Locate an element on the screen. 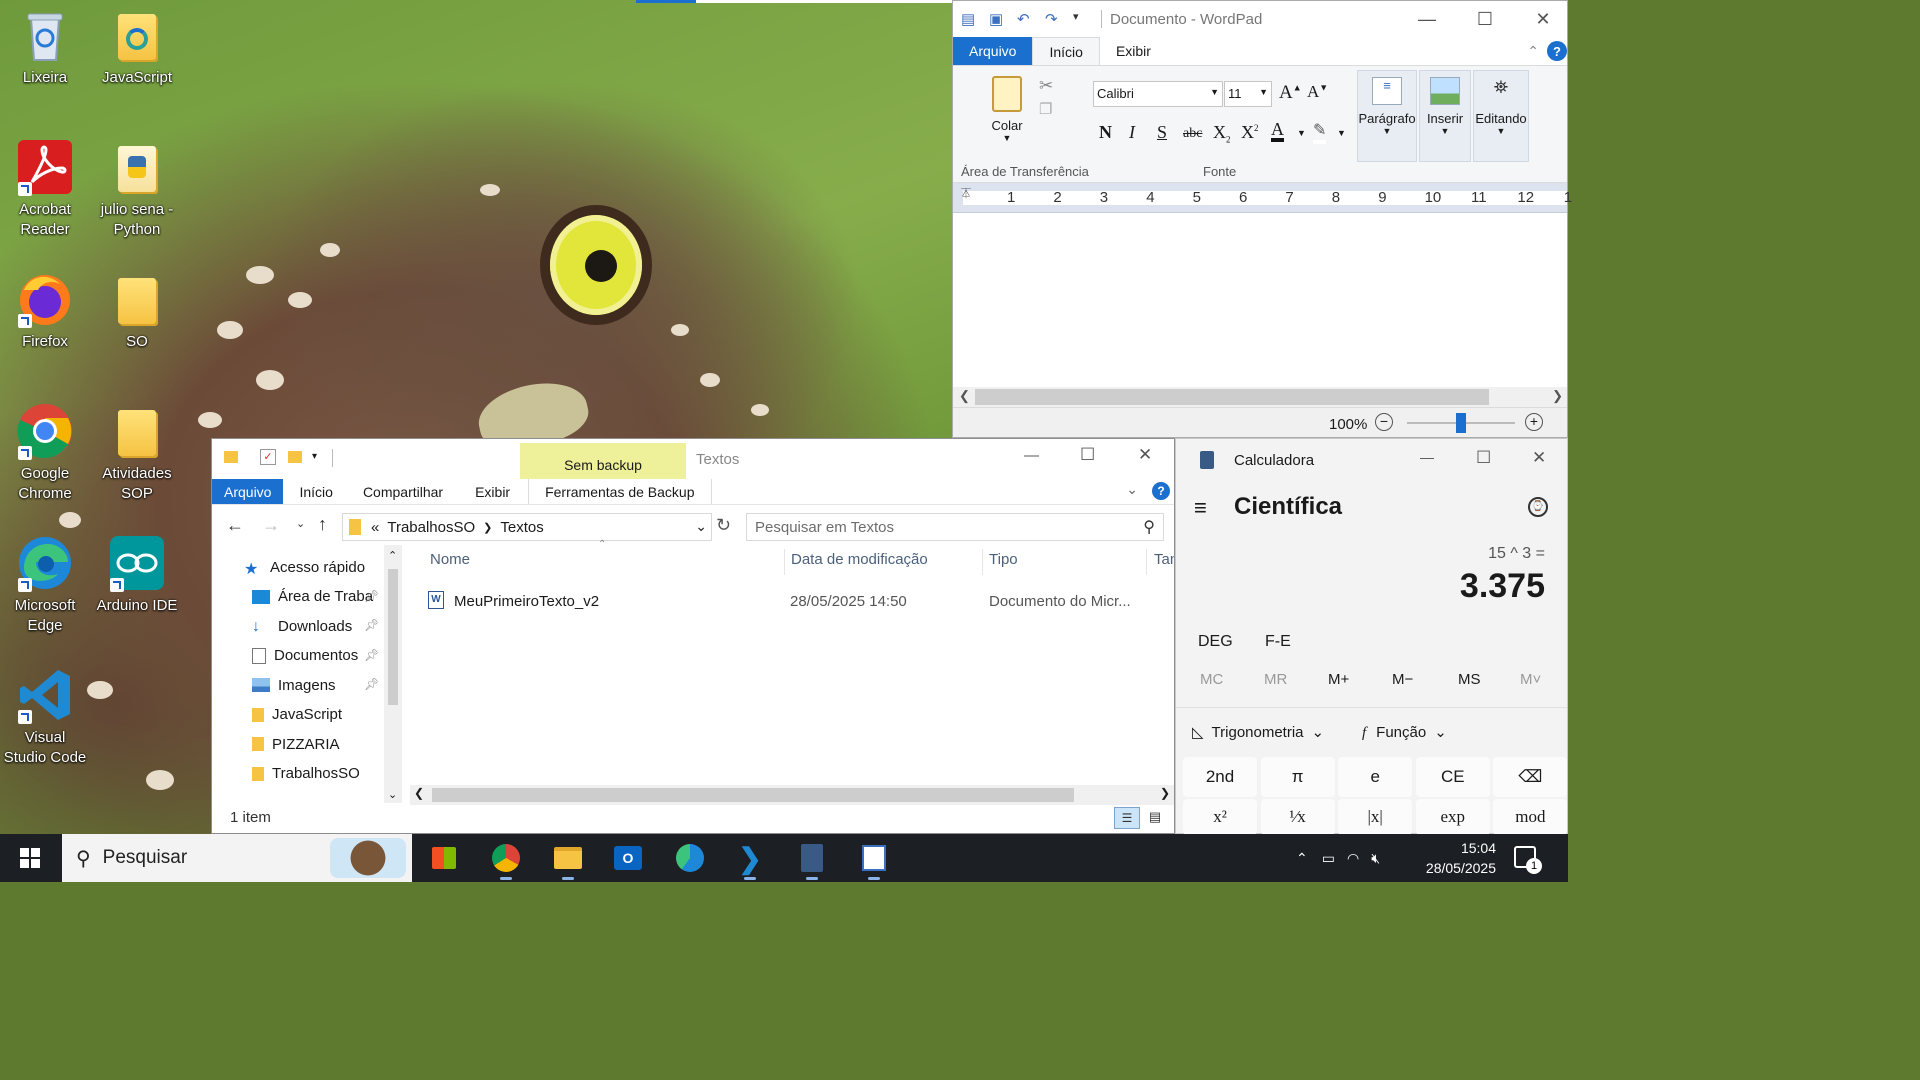  subscript-icon: X2 is located at coordinates (1222, 133).